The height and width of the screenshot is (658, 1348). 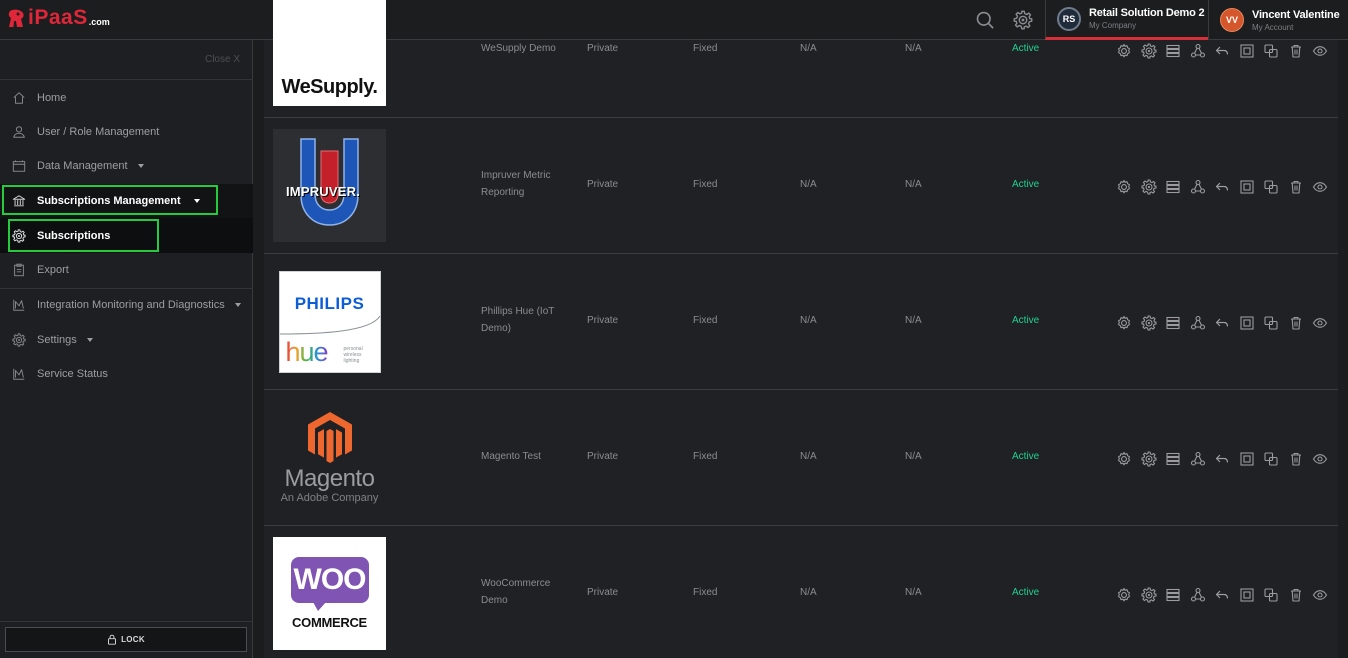 I want to click on subscription-name: Phillips Hue (IoT Demo), so click(x=518, y=320).